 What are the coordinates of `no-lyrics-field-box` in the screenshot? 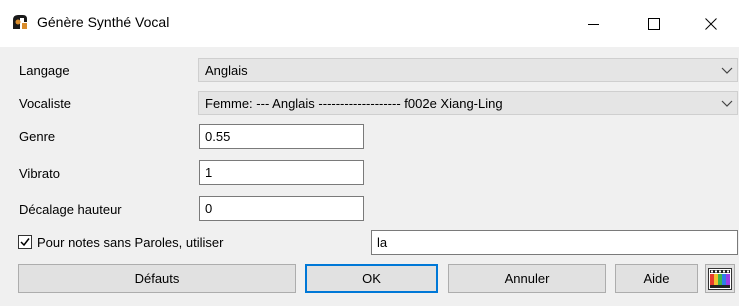 It's located at (554, 242).